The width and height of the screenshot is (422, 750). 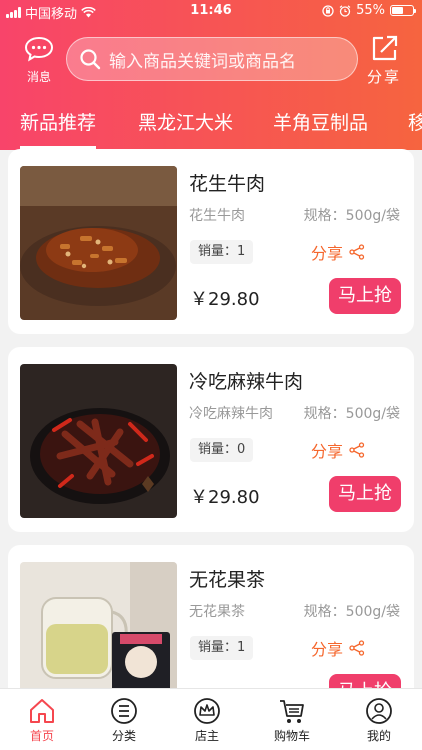 I want to click on home-icon, so click(x=42, y=711).